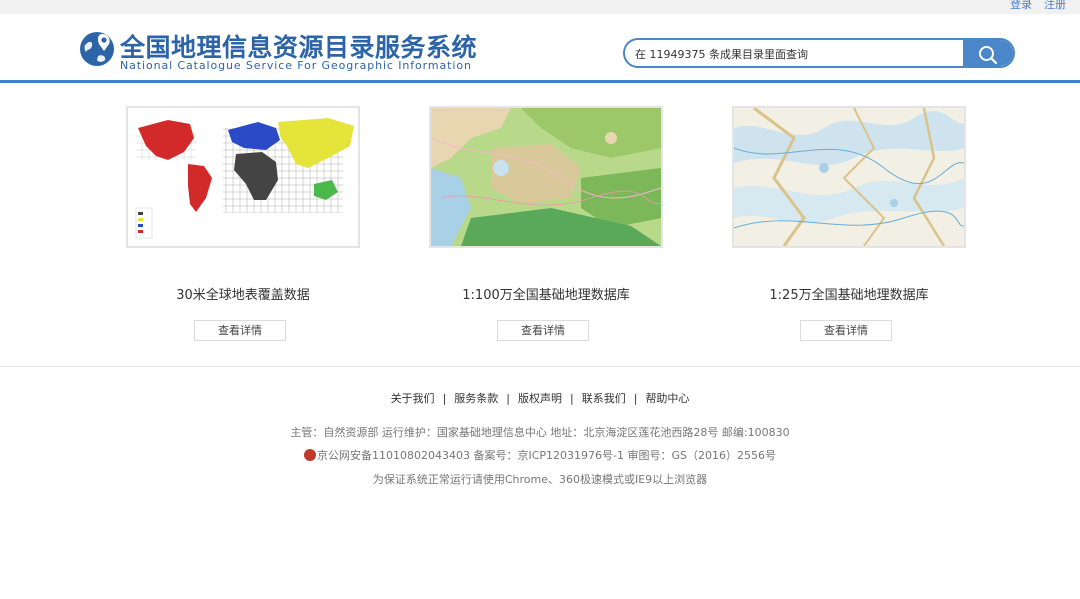  I want to click on card-title: 1:25万全国基础地理数据库, so click(849, 295).